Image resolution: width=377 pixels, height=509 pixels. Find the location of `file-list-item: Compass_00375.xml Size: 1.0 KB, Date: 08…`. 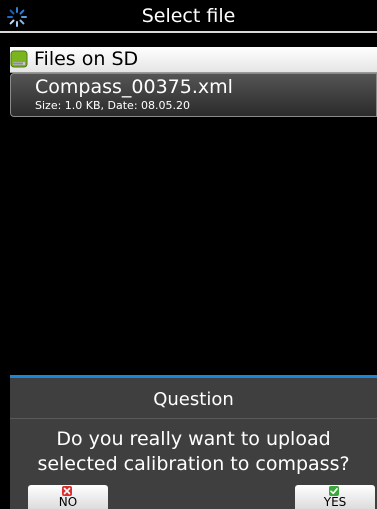

file-list-item: Compass_00375.xml Size: 1.0 KB, Date: 08… is located at coordinates (193, 95).